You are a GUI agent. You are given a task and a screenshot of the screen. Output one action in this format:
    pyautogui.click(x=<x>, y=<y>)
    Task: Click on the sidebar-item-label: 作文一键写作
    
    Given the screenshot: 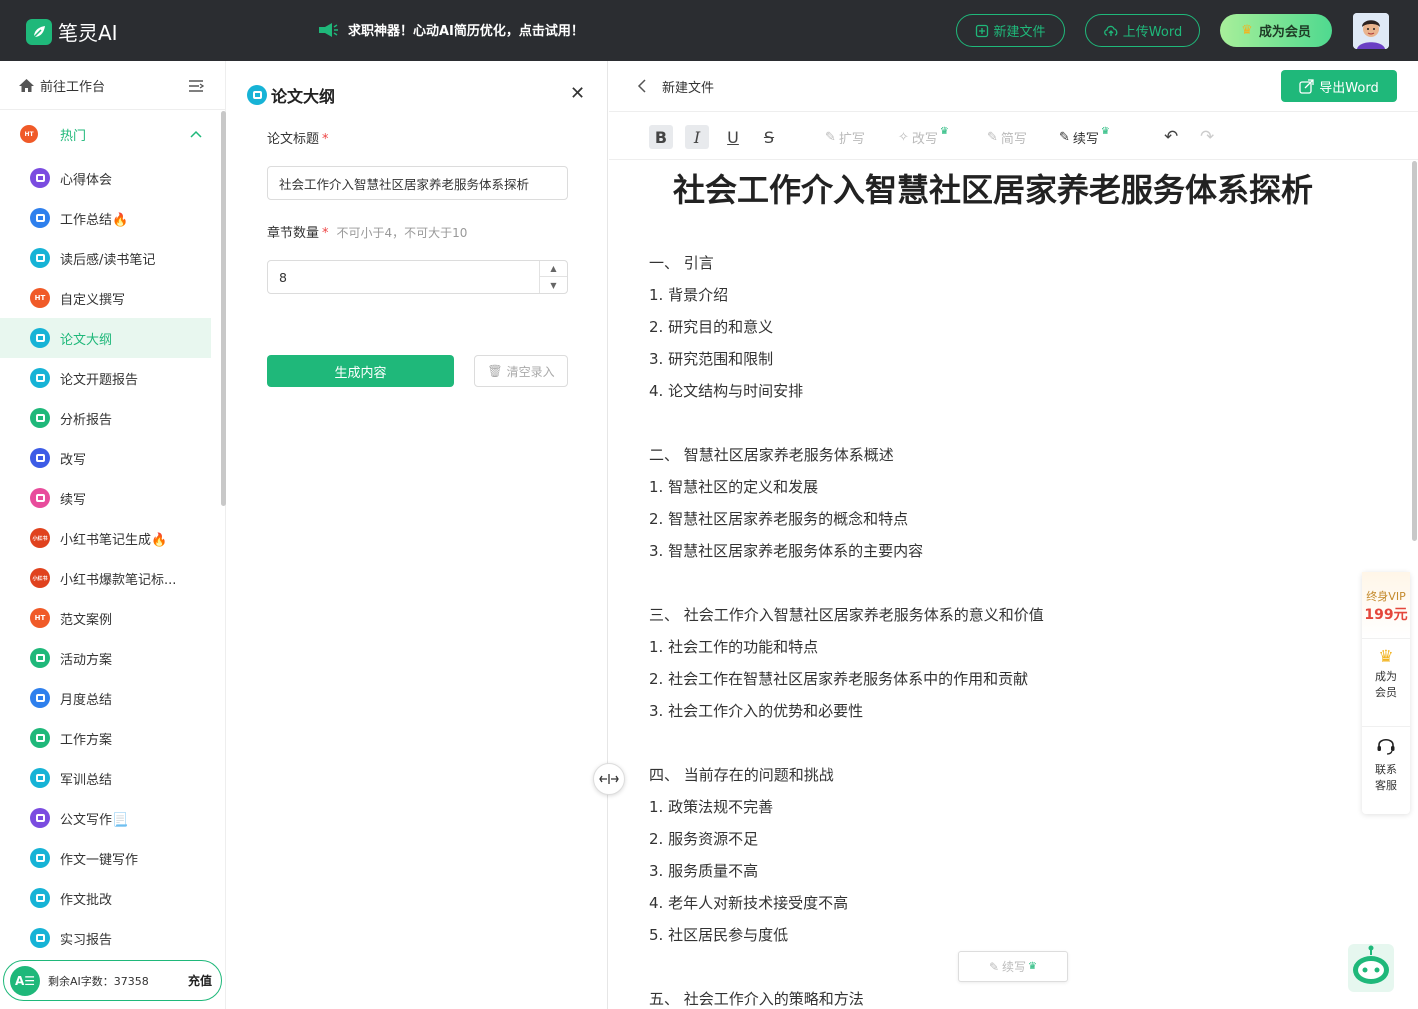 What is the action you would take?
    pyautogui.click(x=99, y=860)
    